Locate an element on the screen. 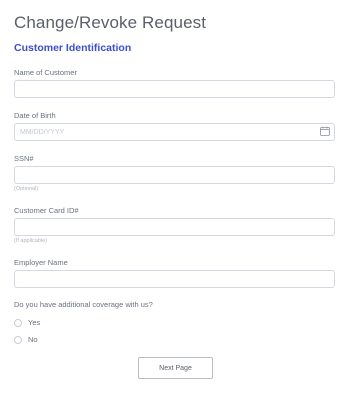  date-of-birth-input is located at coordinates (174, 132).